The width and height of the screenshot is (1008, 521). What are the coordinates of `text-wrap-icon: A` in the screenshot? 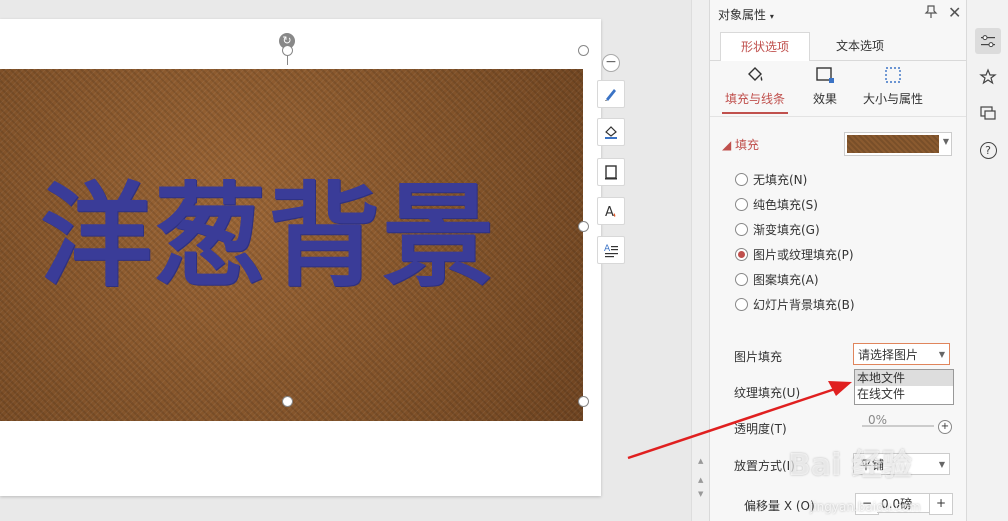 It's located at (611, 251).